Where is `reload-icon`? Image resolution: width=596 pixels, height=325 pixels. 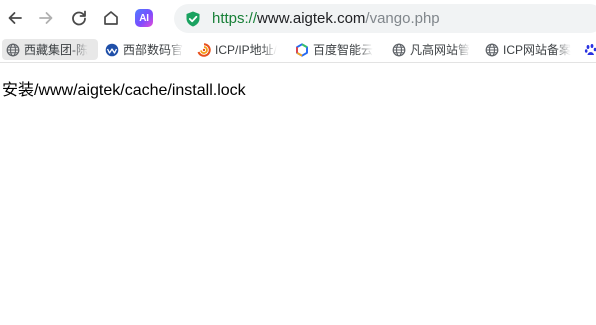 reload-icon is located at coordinates (79, 18).